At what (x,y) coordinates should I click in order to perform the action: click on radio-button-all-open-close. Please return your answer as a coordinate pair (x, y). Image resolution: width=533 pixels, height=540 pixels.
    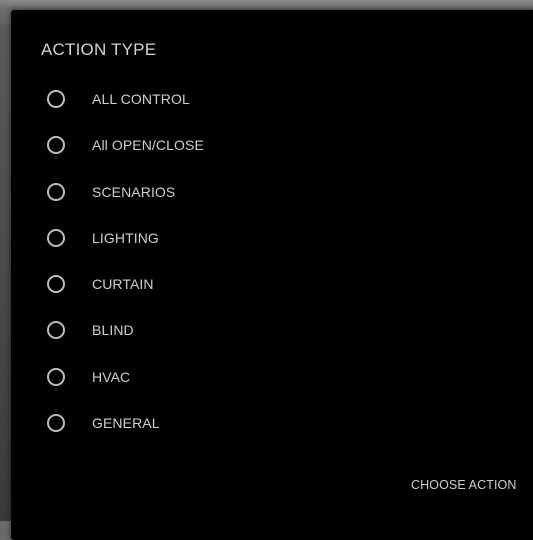
    Looking at the image, I should click on (56, 145).